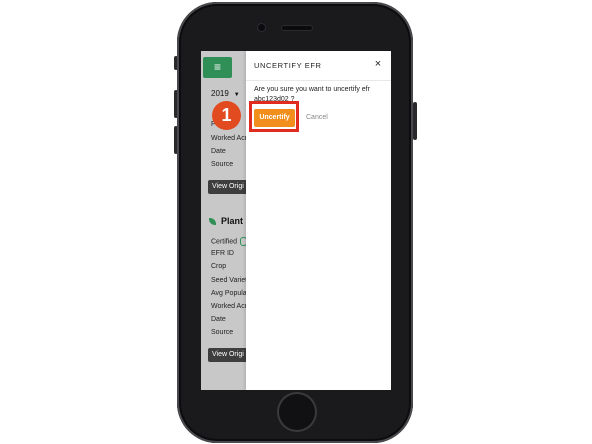 This screenshot has width=592, height=444. Describe the element at coordinates (317, 117) in the screenshot. I see `cancel-button: Cancel` at that location.